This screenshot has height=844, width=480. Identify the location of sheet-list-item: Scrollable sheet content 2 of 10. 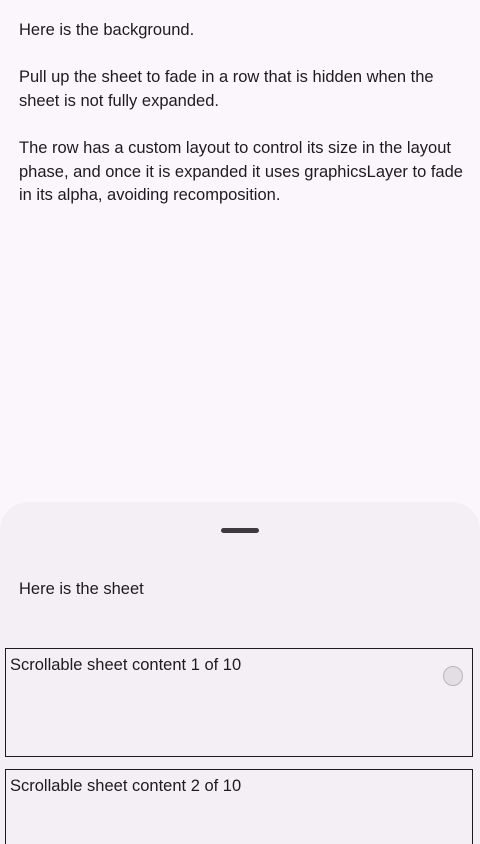
(239, 806).